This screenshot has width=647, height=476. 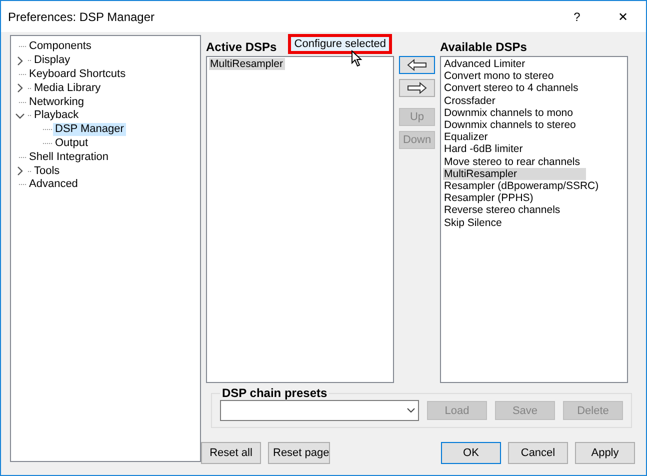 I want to click on left-arrow-icon, so click(x=417, y=65).